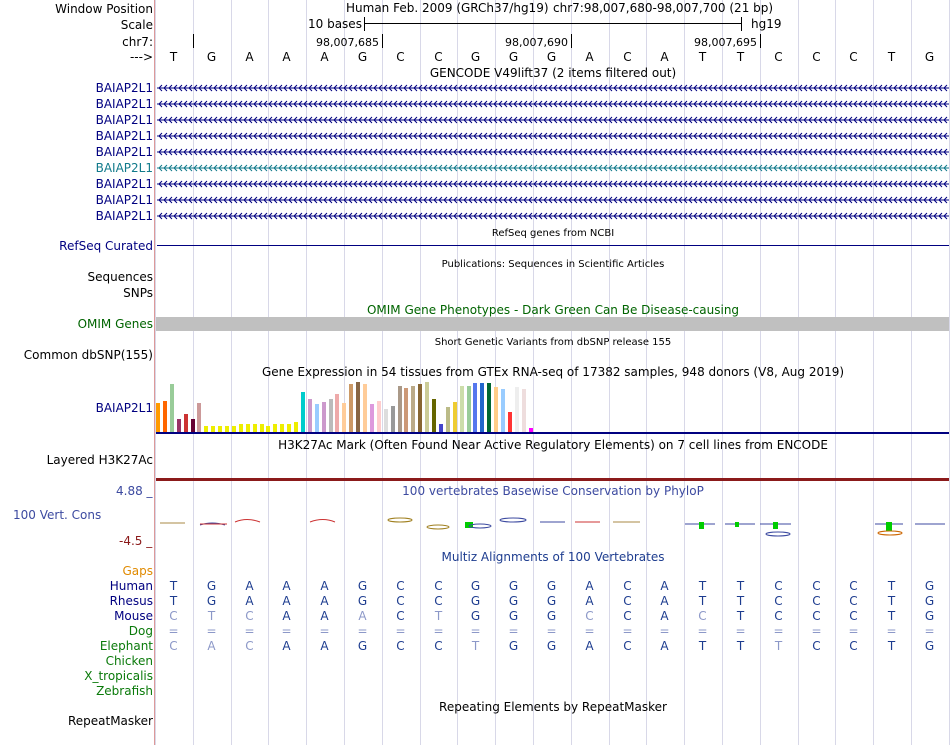 Image resolution: width=950 pixels, height=745 pixels. Describe the element at coordinates (778, 646) in the screenshot. I see `alignment-base: T` at that location.